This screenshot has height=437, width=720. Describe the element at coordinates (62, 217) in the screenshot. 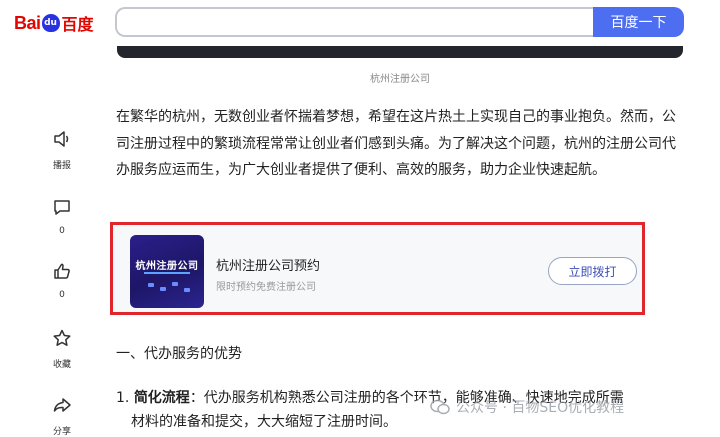

I see `comment-button: 0` at that location.